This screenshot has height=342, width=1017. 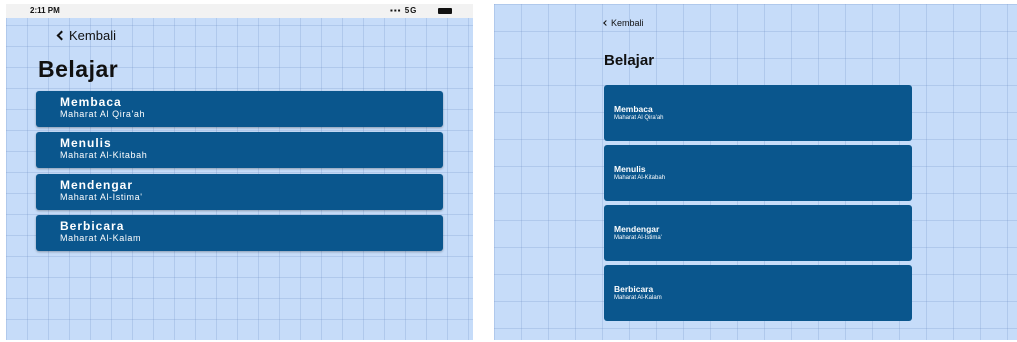 What do you see at coordinates (445, 11) in the screenshot?
I see `battery-icon` at bounding box center [445, 11].